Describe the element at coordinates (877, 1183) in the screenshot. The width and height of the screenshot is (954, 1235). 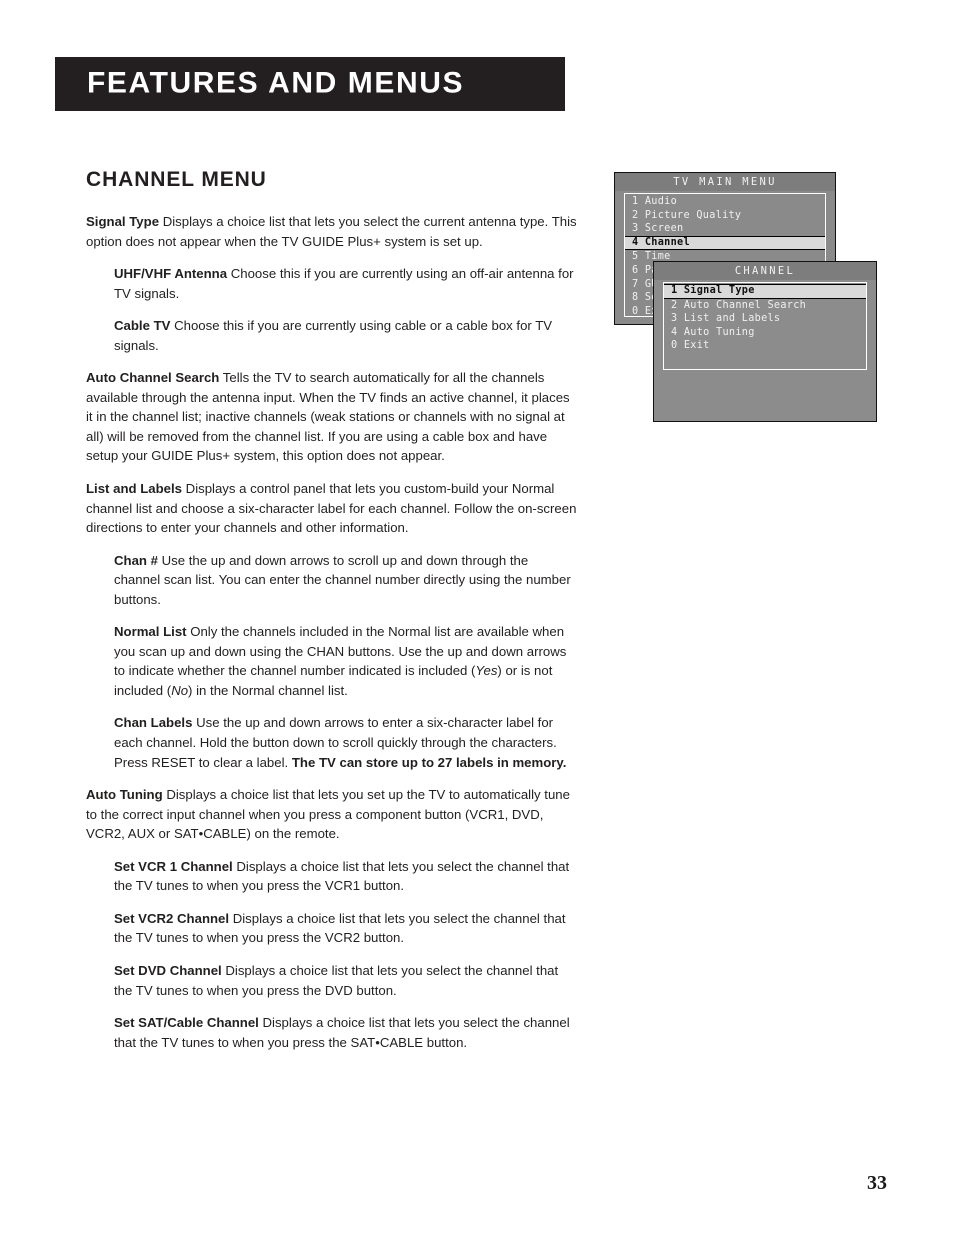
I see `page-number: 33` at that location.